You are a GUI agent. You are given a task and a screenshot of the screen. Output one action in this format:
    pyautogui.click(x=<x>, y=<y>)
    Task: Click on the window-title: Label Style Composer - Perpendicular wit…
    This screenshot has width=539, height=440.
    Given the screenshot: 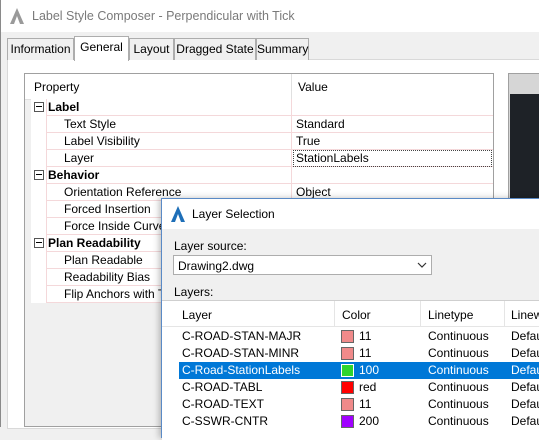 What is the action you would take?
    pyautogui.click(x=163, y=16)
    